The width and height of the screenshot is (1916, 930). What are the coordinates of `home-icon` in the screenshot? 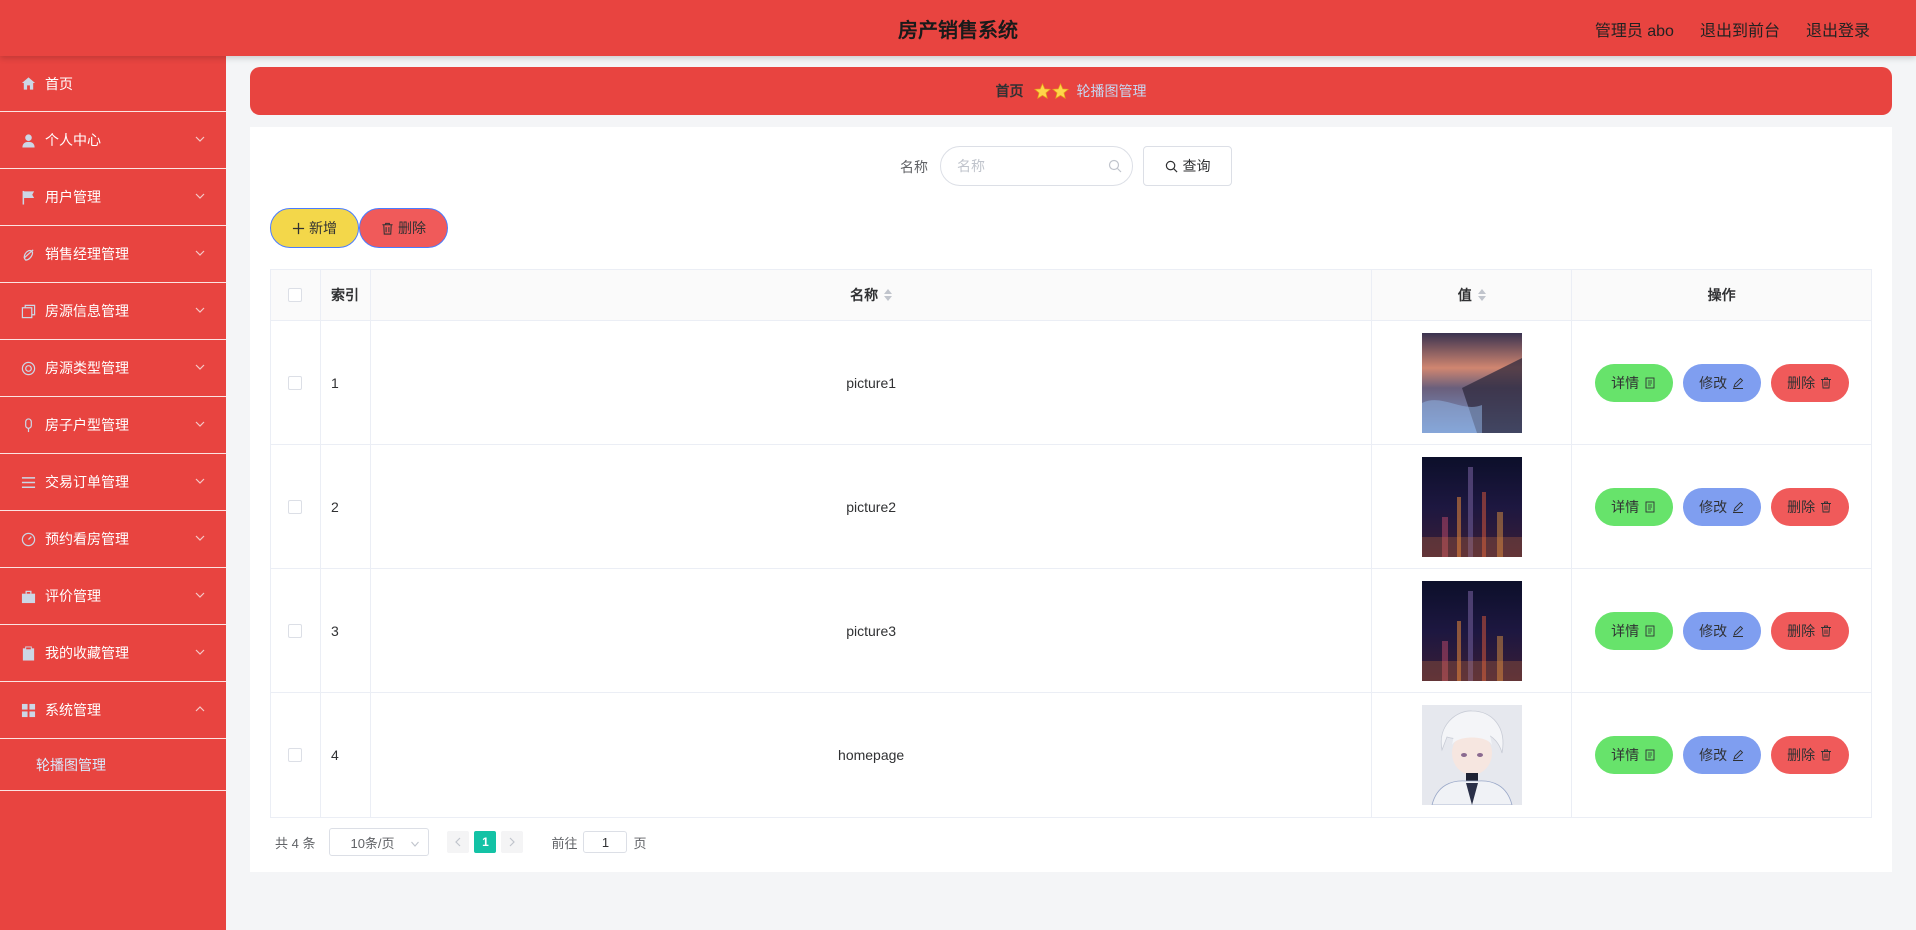 It's located at (28, 84).